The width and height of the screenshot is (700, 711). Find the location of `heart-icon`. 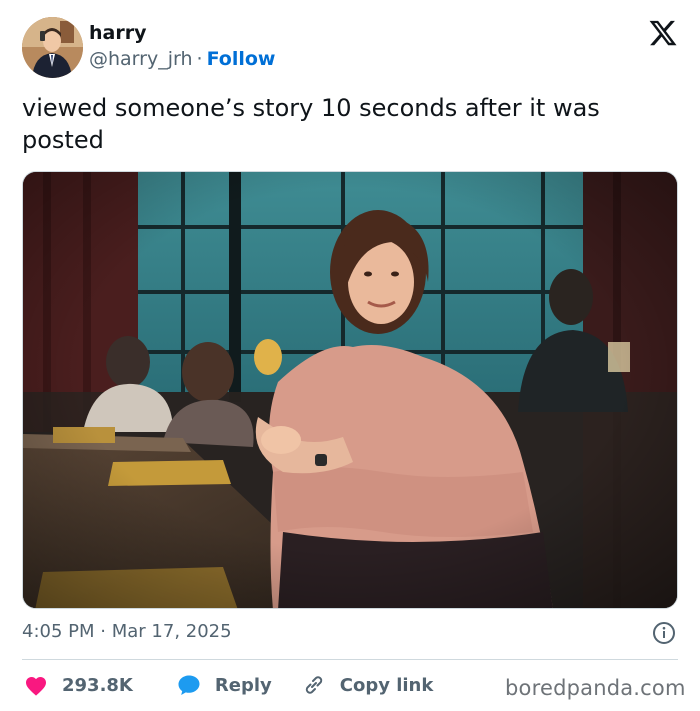

heart-icon is located at coordinates (36, 686).